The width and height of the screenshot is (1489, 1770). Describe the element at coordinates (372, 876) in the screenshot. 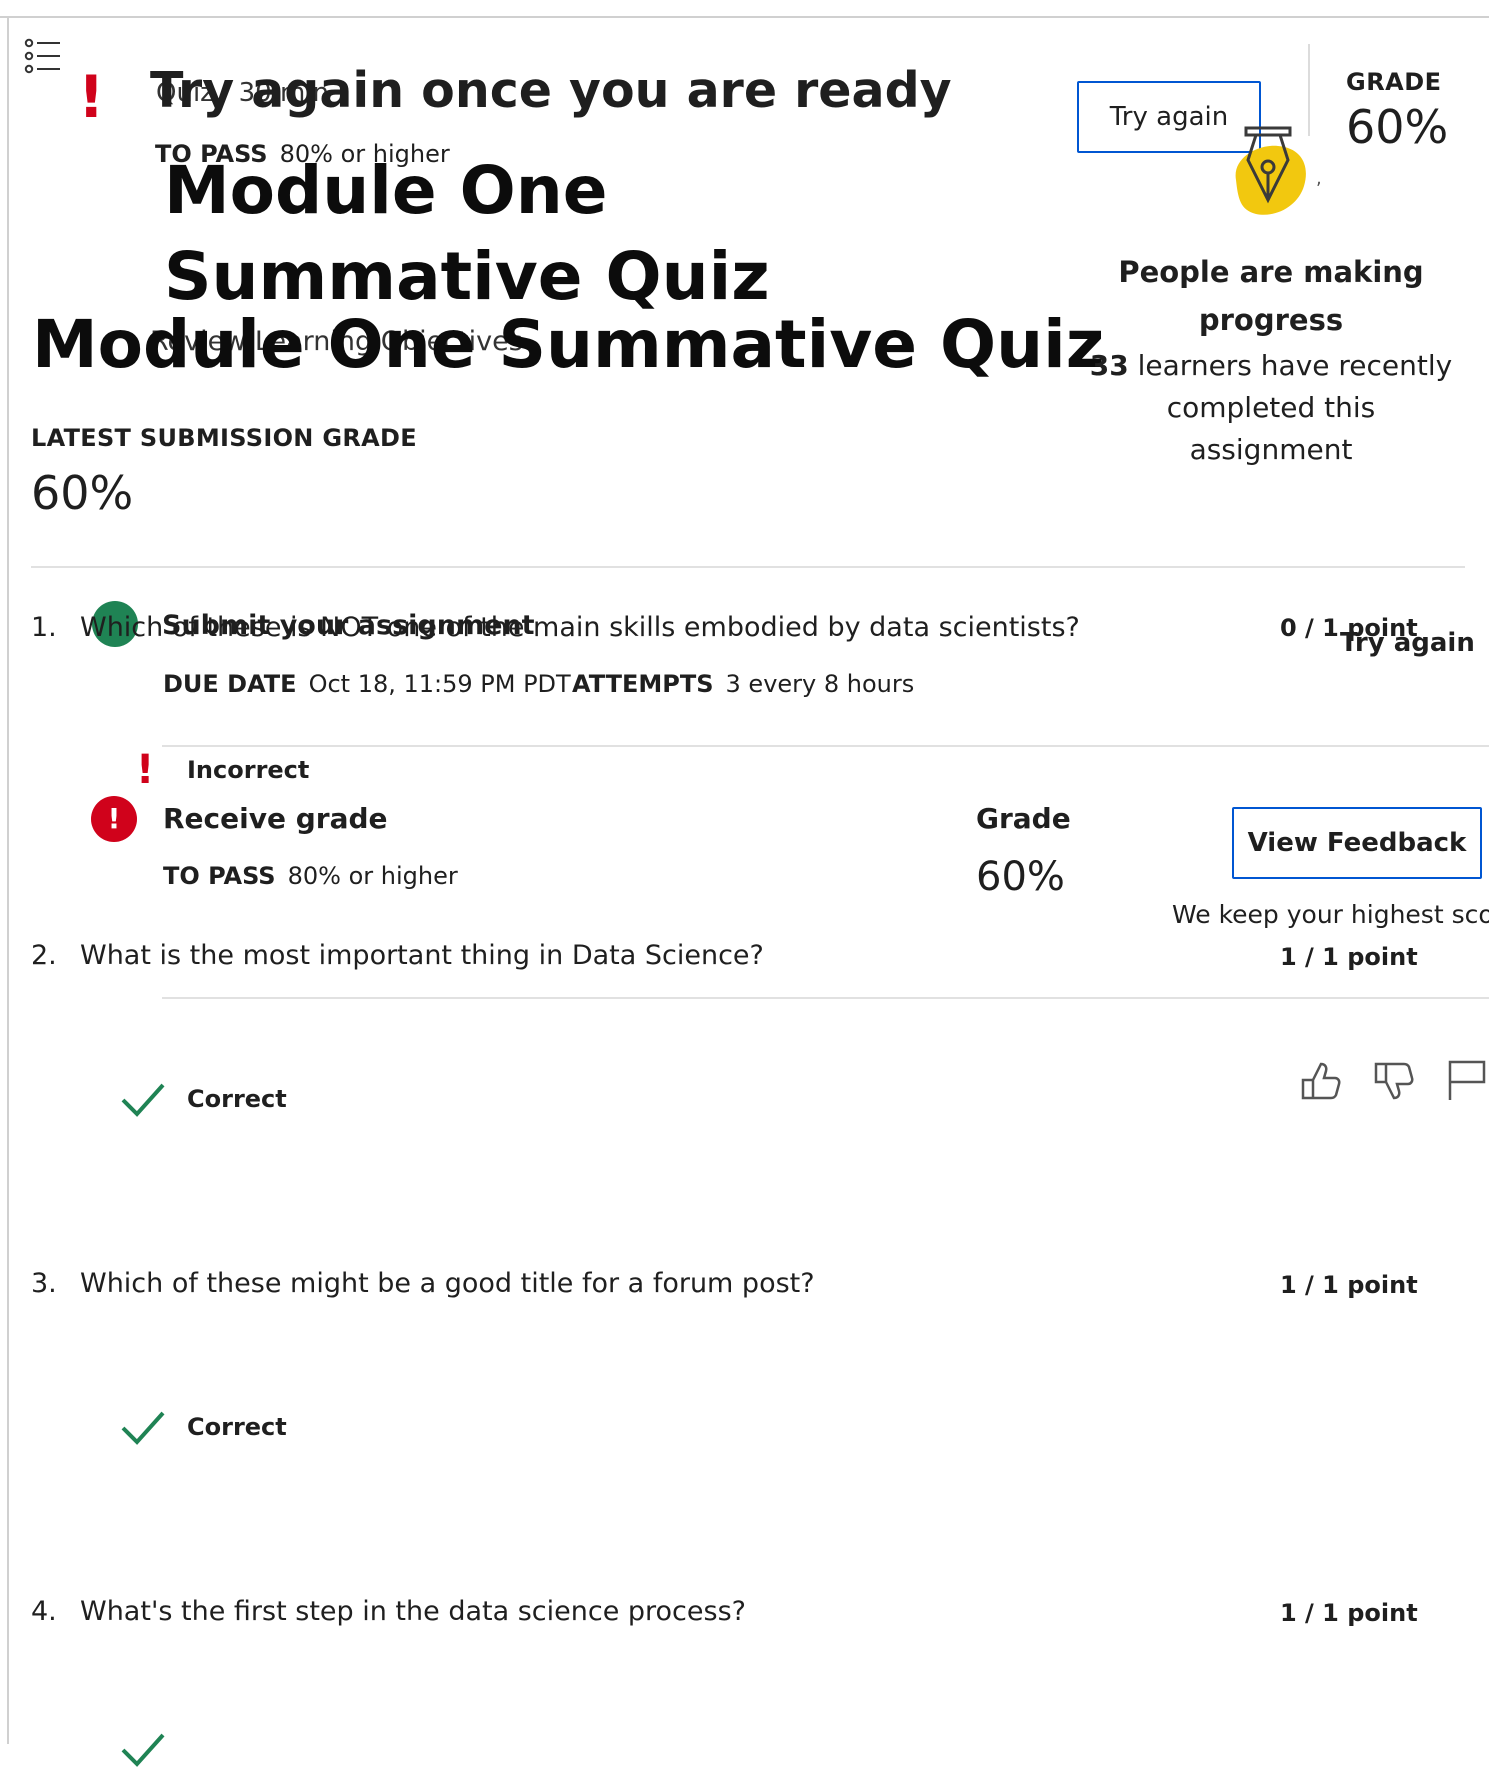

I see `receive-to-pass-value: 80% or higher` at that location.